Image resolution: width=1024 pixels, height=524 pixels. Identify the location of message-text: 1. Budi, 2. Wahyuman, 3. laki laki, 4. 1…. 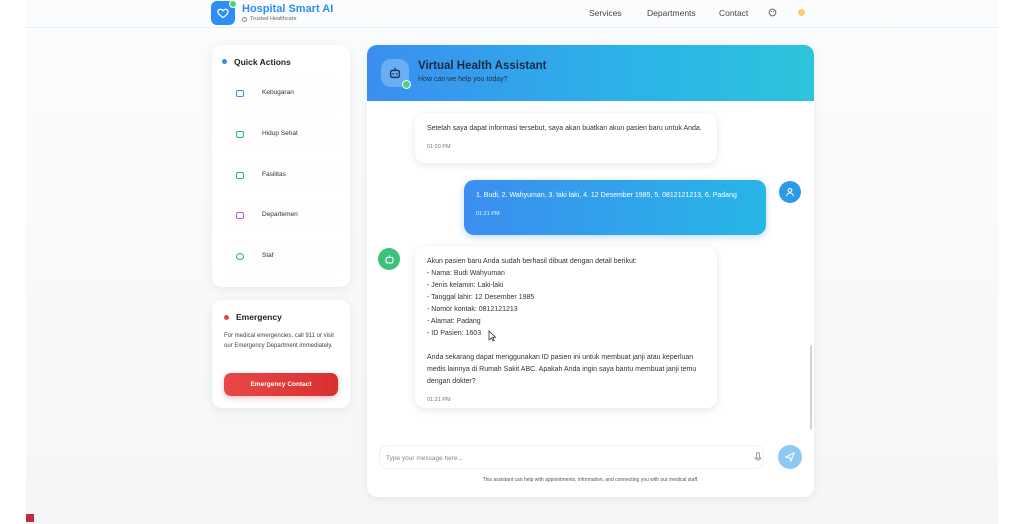
(606, 195).